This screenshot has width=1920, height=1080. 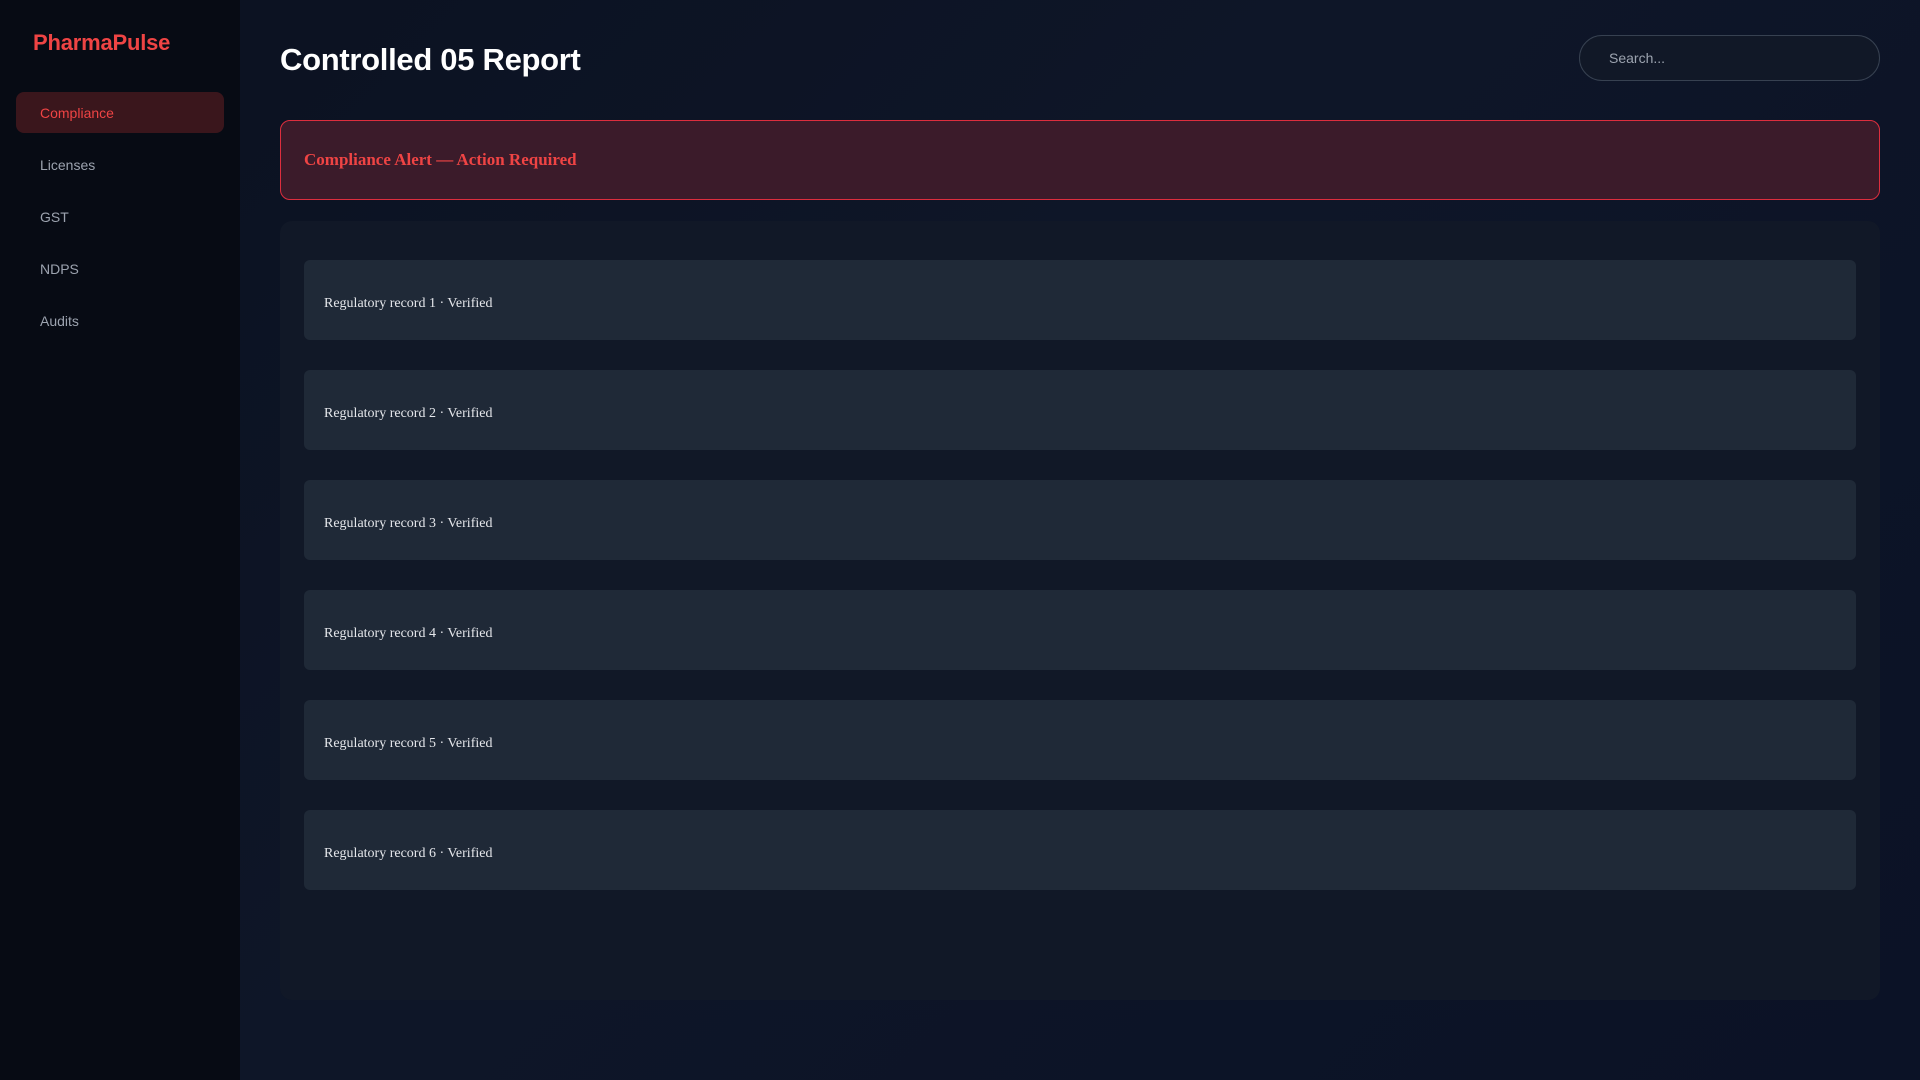 I want to click on record-label: Regulatory record 6 · Verified, so click(x=408, y=853).